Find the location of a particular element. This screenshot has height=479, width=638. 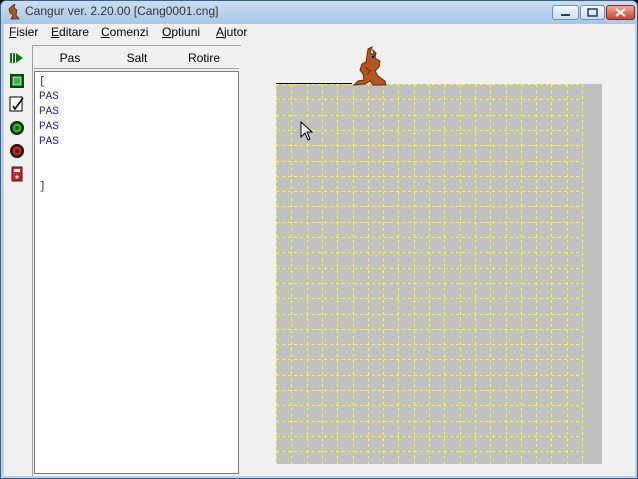

close-button is located at coordinates (620, 12).